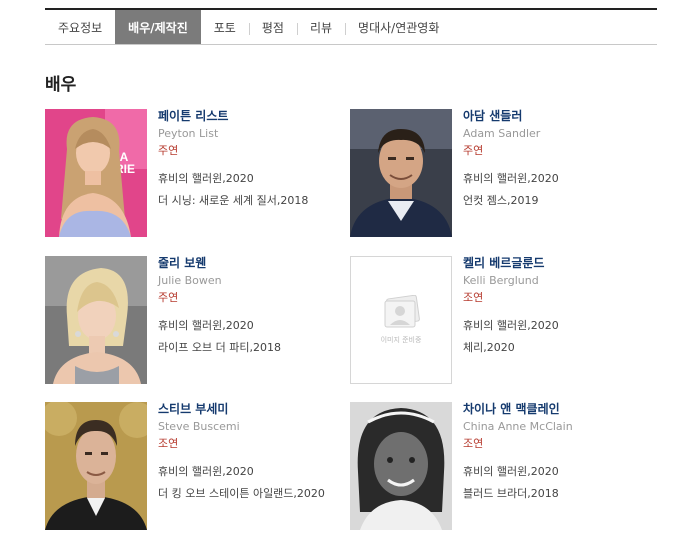  Describe the element at coordinates (502, 133) in the screenshot. I see `actor-english-name: Adam Sandler` at that location.